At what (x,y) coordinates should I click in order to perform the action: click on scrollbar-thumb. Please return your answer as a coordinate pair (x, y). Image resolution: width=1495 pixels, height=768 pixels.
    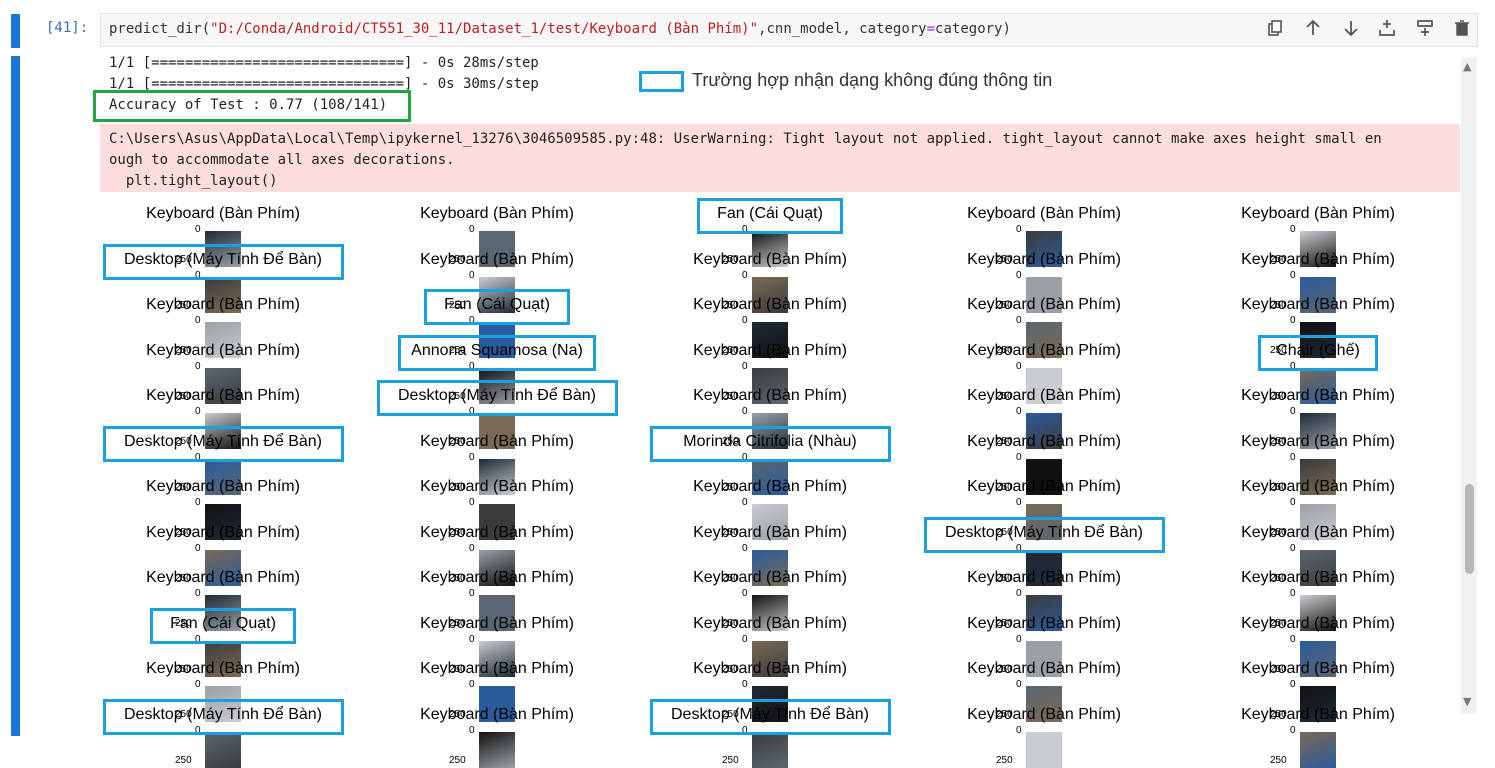
    Looking at the image, I should click on (1469, 529).